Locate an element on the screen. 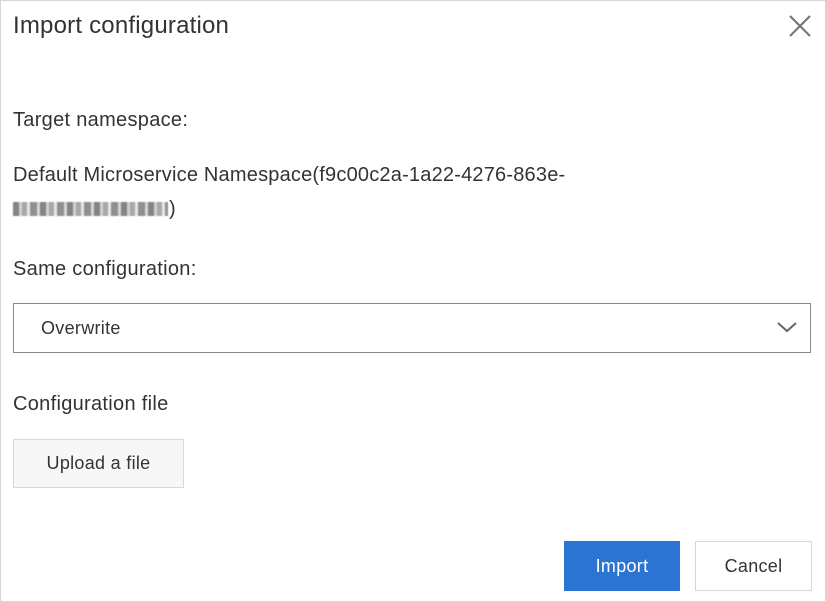 This screenshot has height=602, width=826. same-configuration-label: Same configuration: is located at coordinates (105, 269).